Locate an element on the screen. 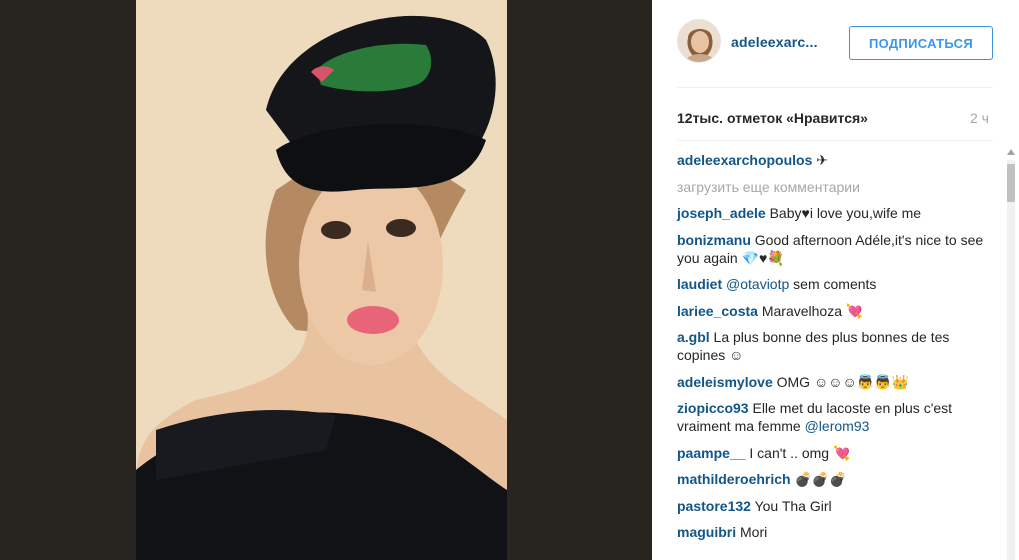 The width and height of the screenshot is (1019, 560). scroll-thumb is located at coordinates (1011, 183).